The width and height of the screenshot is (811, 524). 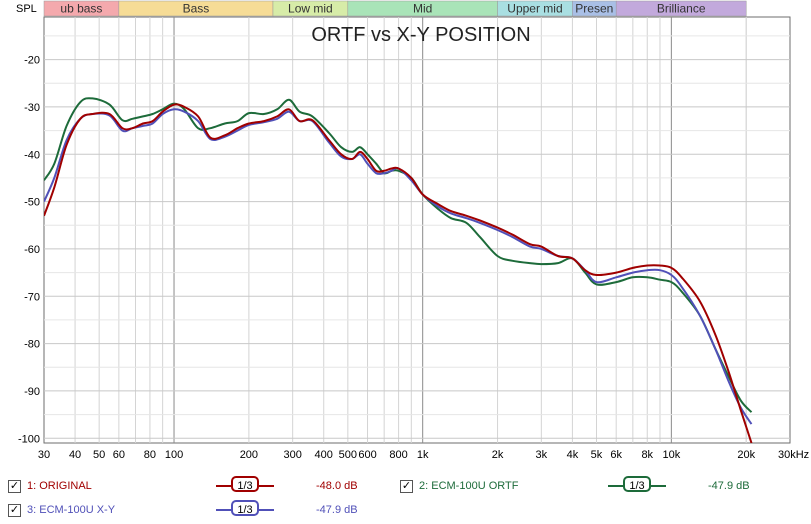 What do you see at coordinates (292, 455) in the screenshot?
I see `x-tick-label: 300` at bounding box center [292, 455].